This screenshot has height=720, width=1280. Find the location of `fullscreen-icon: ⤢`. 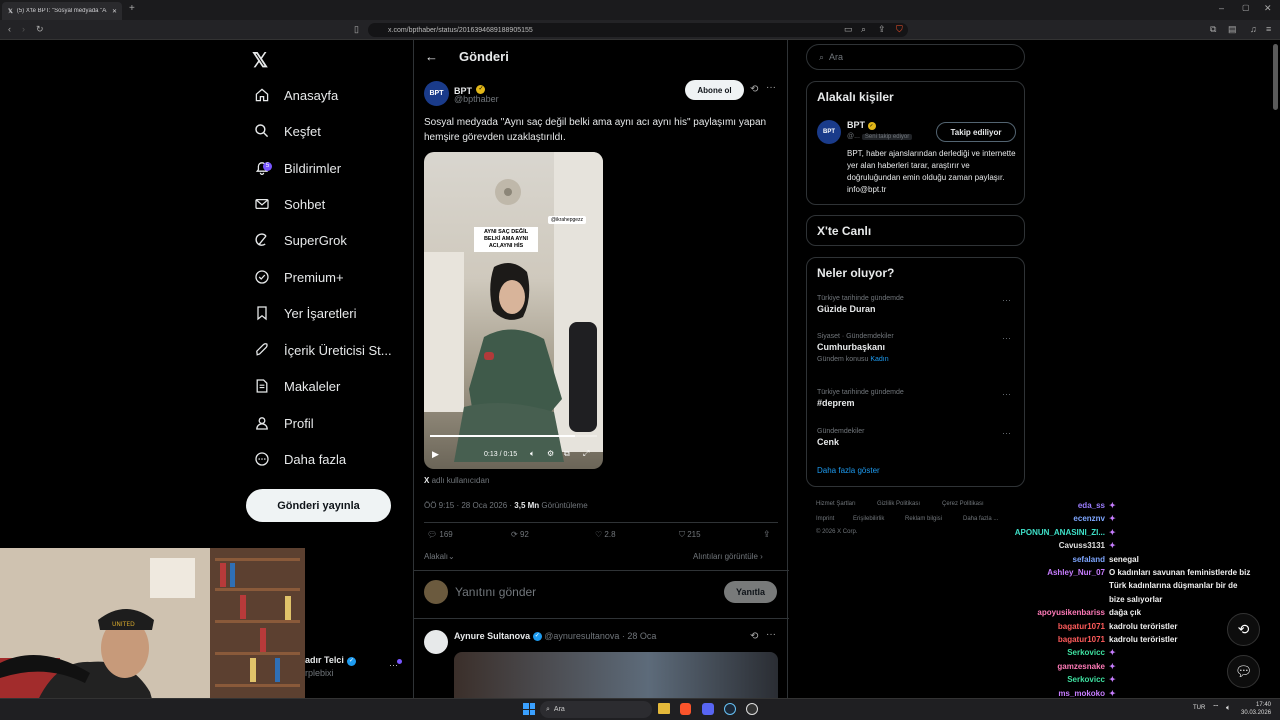

fullscreen-icon: ⤢ is located at coordinates (586, 454).